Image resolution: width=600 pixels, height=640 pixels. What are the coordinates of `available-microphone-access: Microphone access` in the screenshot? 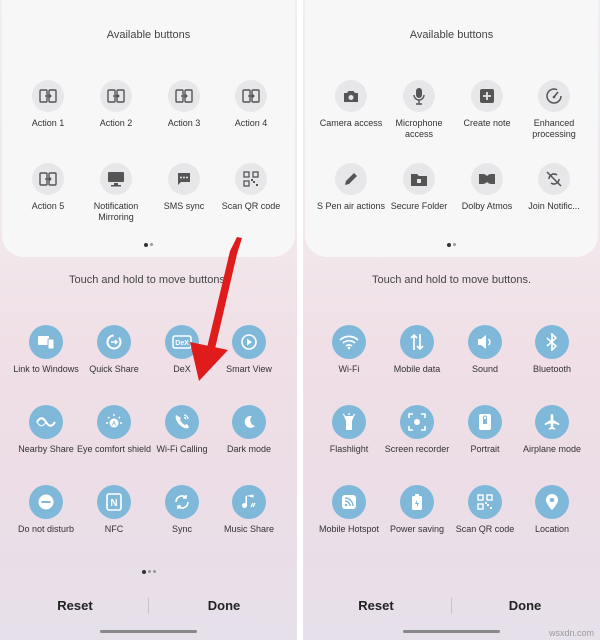 It's located at (419, 110).